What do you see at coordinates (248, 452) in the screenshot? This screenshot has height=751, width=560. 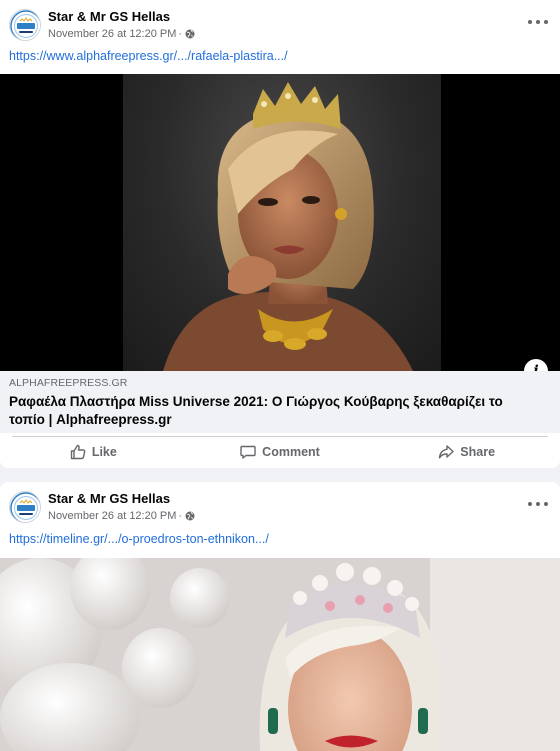 I see `comment-bubble-icon` at bounding box center [248, 452].